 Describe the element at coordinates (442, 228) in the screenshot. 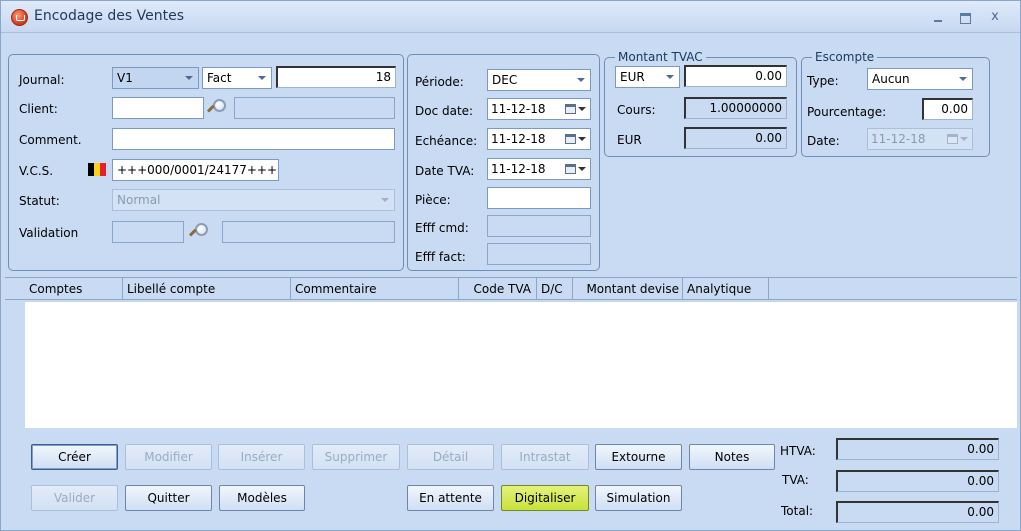

I see `effcmd-label: Efff cmd:` at that location.